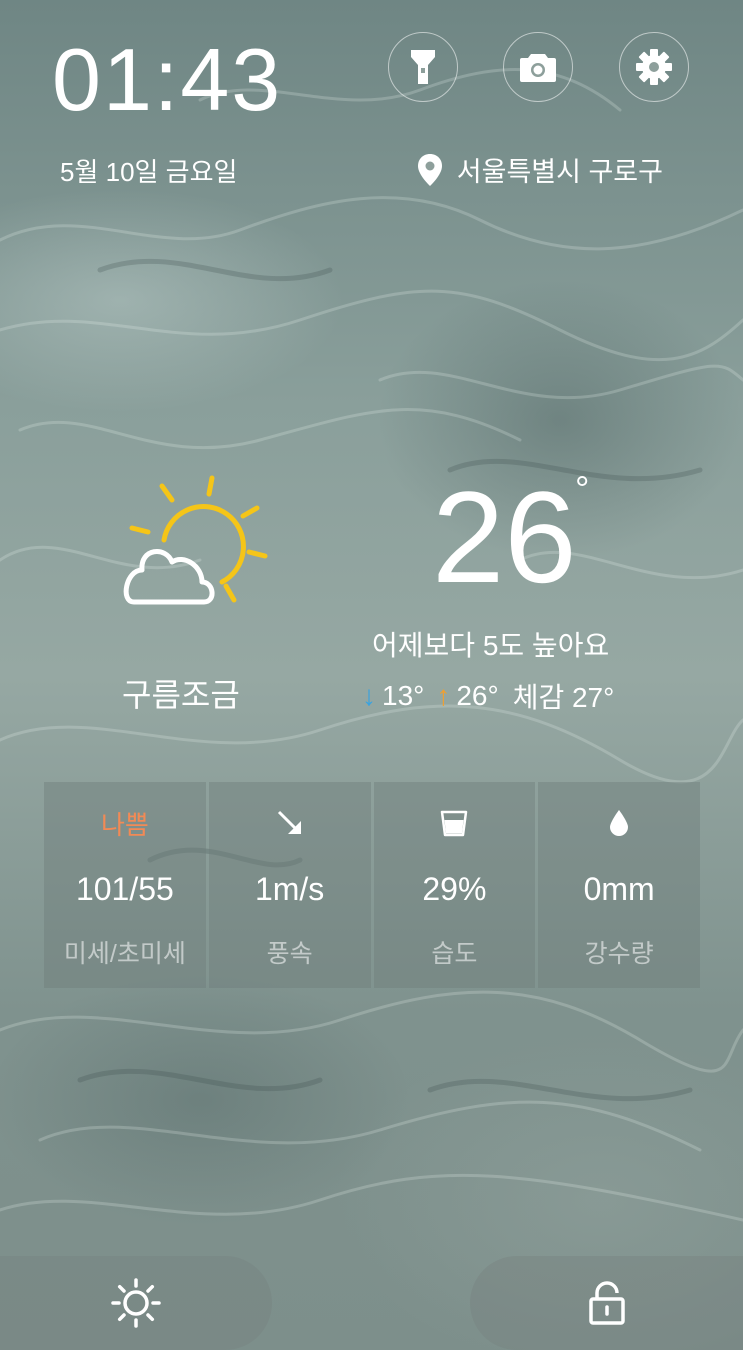 Image resolution: width=743 pixels, height=1350 pixels. What do you see at coordinates (149, 172) in the screenshot?
I see `clock-date: 5월 10일 금요일` at bounding box center [149, 172].